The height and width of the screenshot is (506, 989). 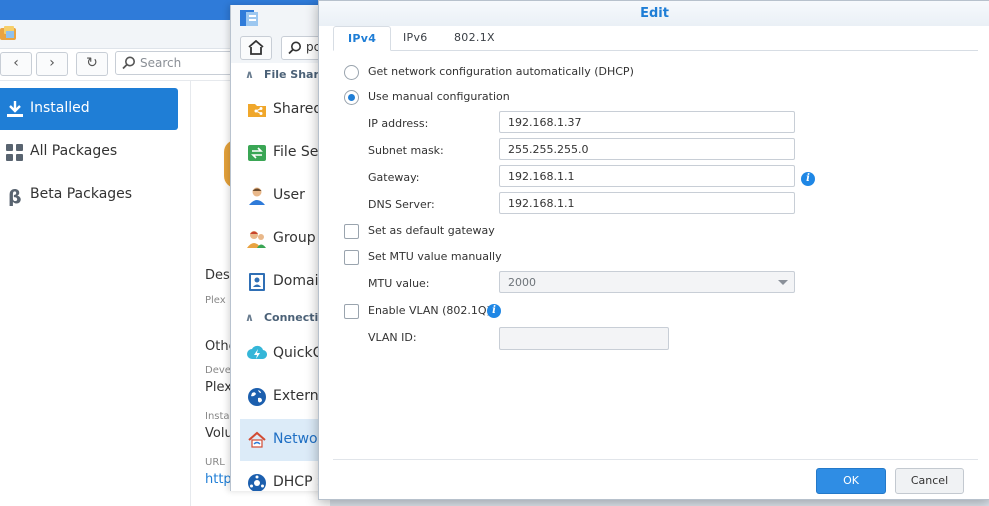 What do you see at coordinates (257, 153) in the screenshot?
I see `file-services-icon` at bounding box center [257, 153].